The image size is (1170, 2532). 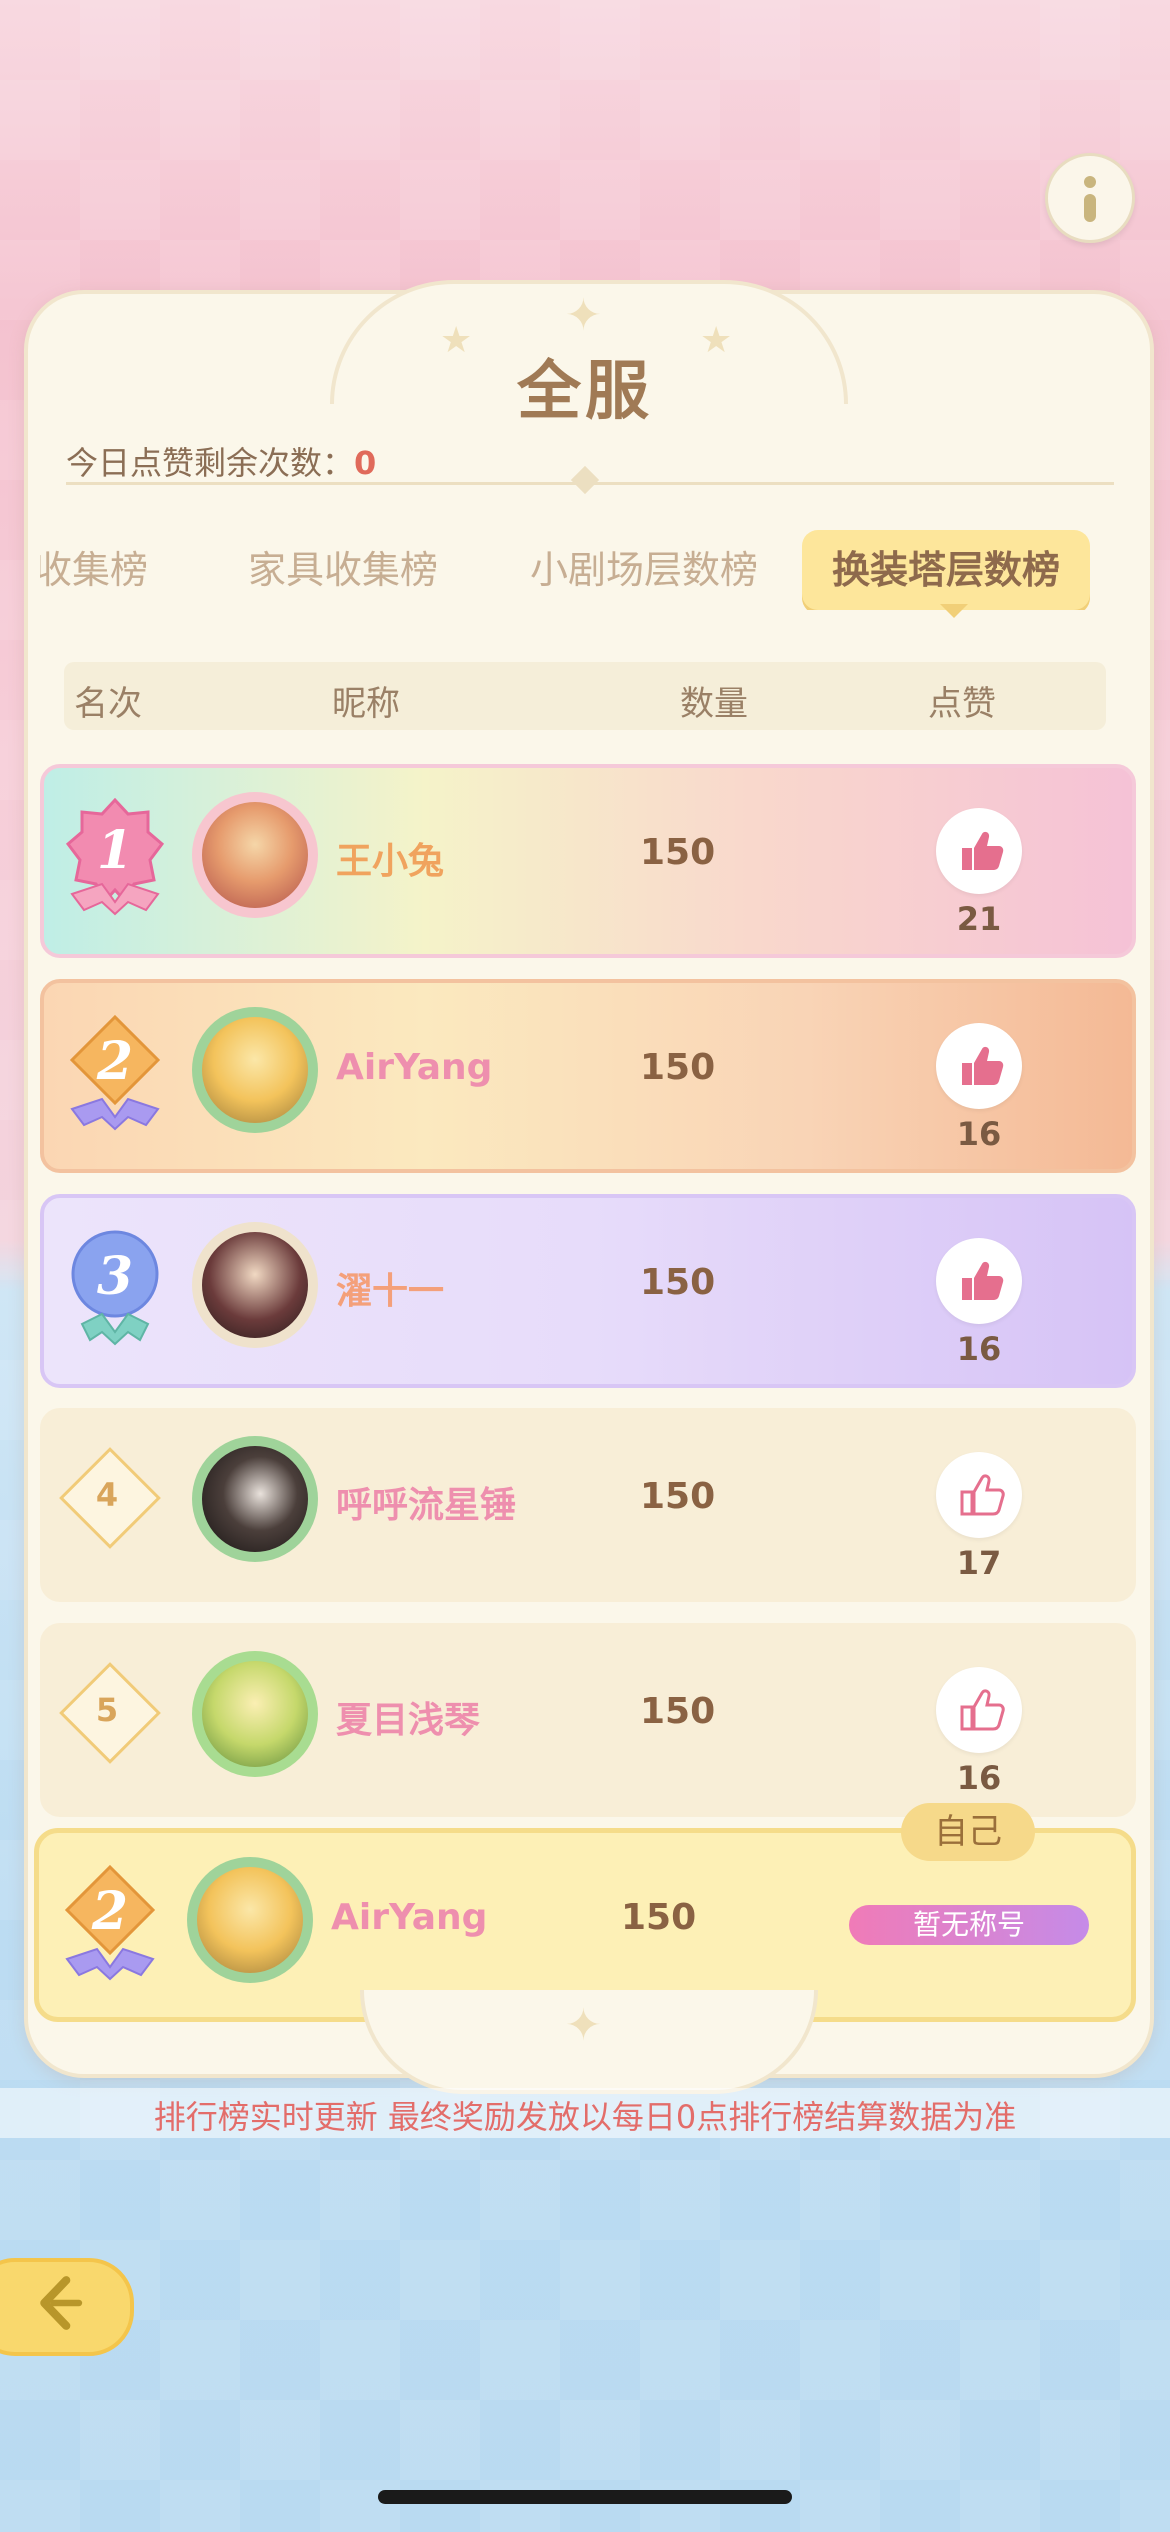 What do you see at coordinates (343, 570) in the screenshot?
I see `tab-furniture: 家具收集榜` at bounding box center [343, 570].